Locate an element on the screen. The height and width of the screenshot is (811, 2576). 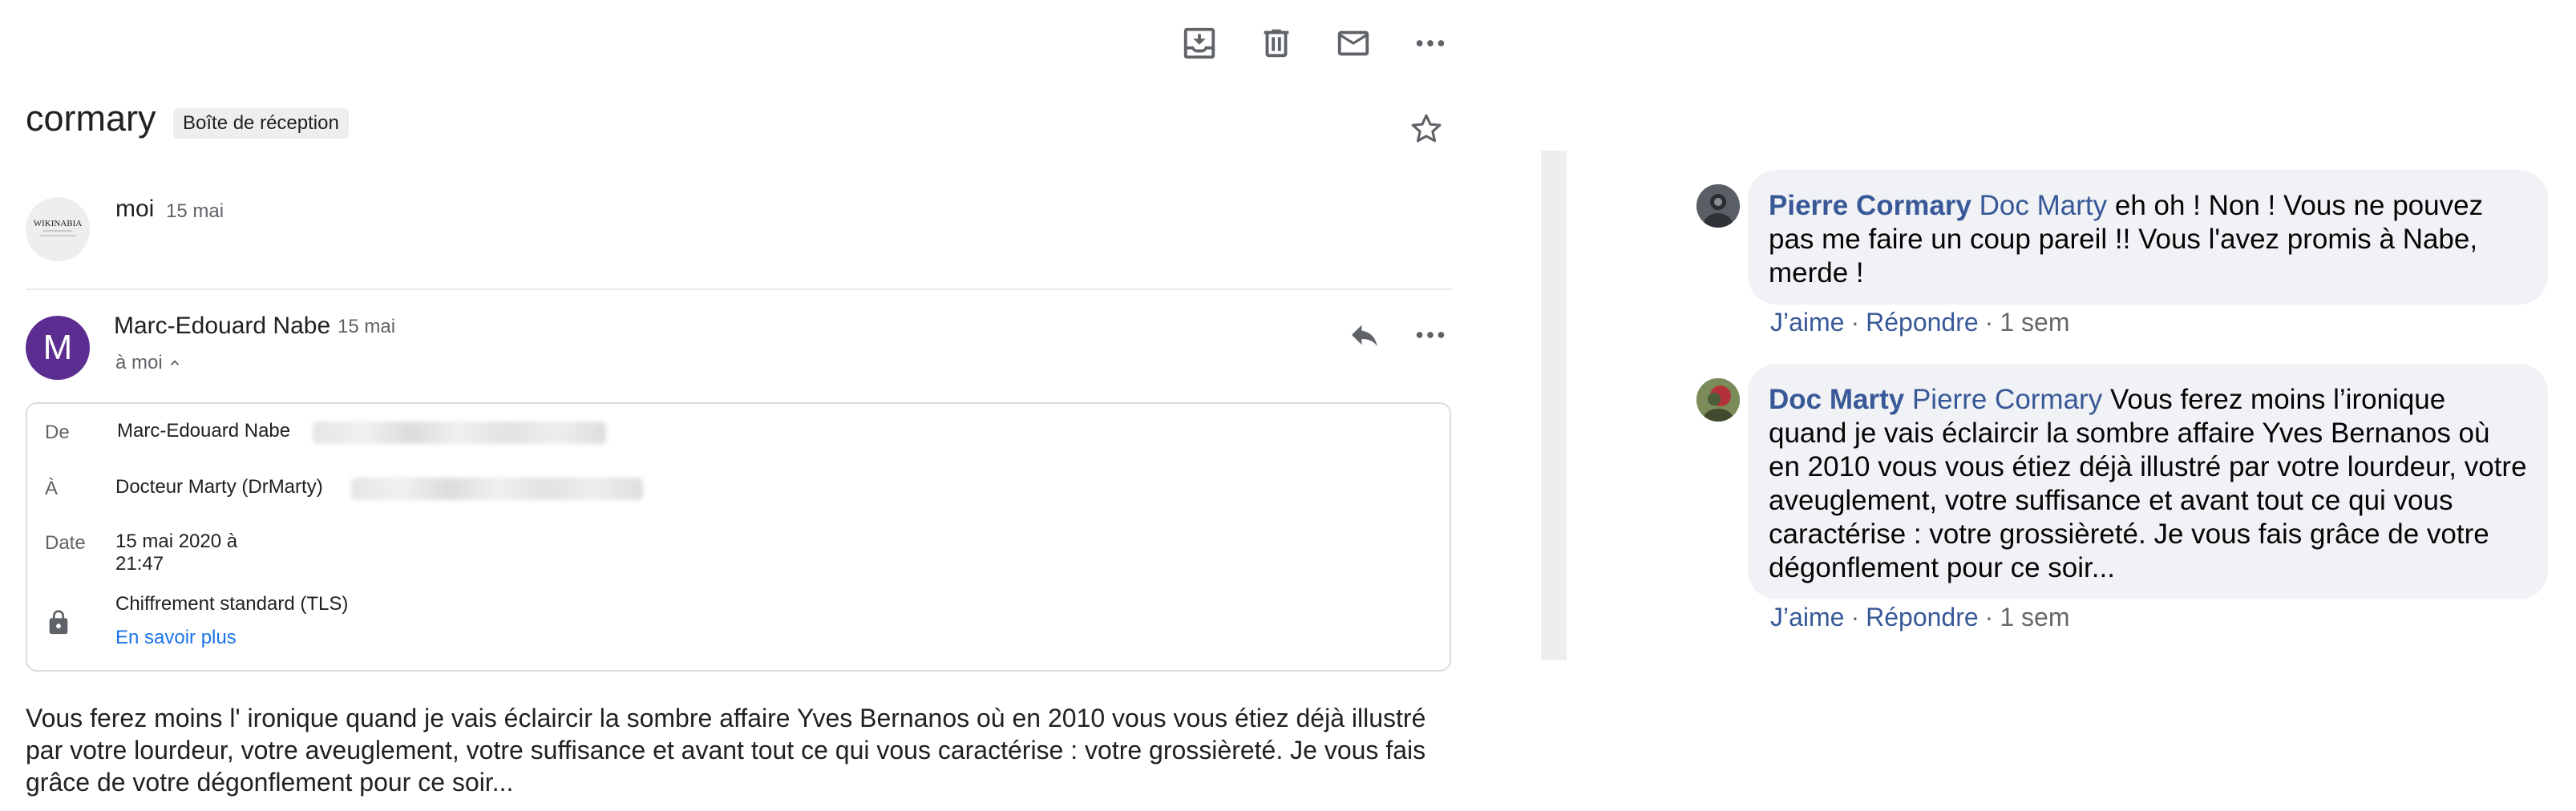
sender-avatar: M is located at coordinates (58, 348).